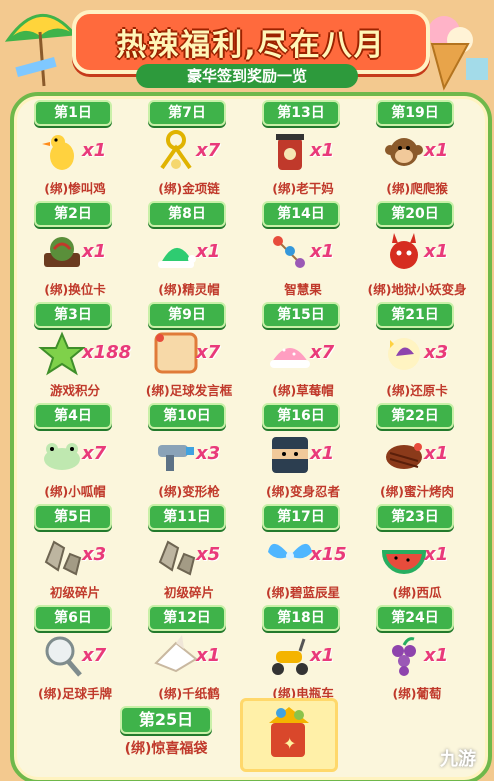 This screenshot has height=781, width=494. I want to click on day-reward-cell: 第2日 x1 (绑)换位卡, so click(75, 251).